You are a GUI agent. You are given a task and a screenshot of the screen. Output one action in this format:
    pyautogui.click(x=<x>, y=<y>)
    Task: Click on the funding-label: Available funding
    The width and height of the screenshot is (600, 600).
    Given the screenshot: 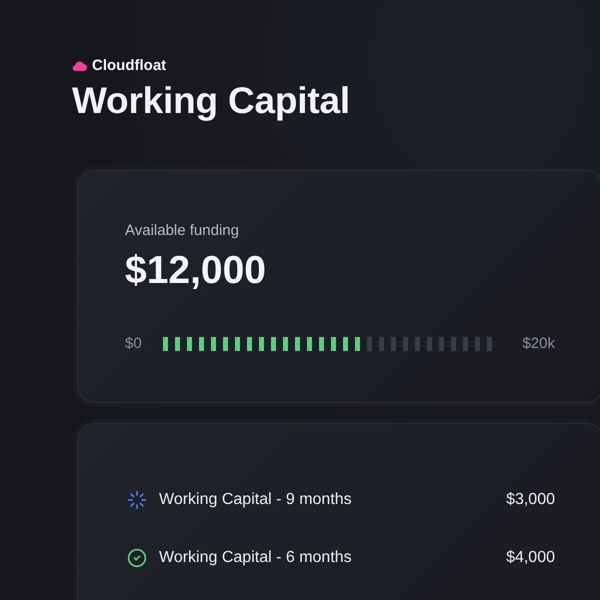 What is the action you would take?
    pyautogui.click(x=182, y=231)
    